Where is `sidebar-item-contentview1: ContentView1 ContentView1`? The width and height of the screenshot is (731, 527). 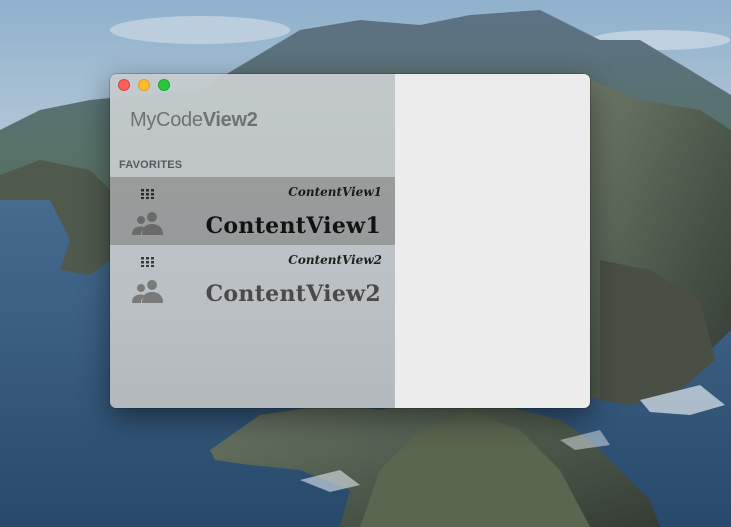
sidebar-item-contentview1: ContentView1 ContentView1 is located at coordinates (252, 211).